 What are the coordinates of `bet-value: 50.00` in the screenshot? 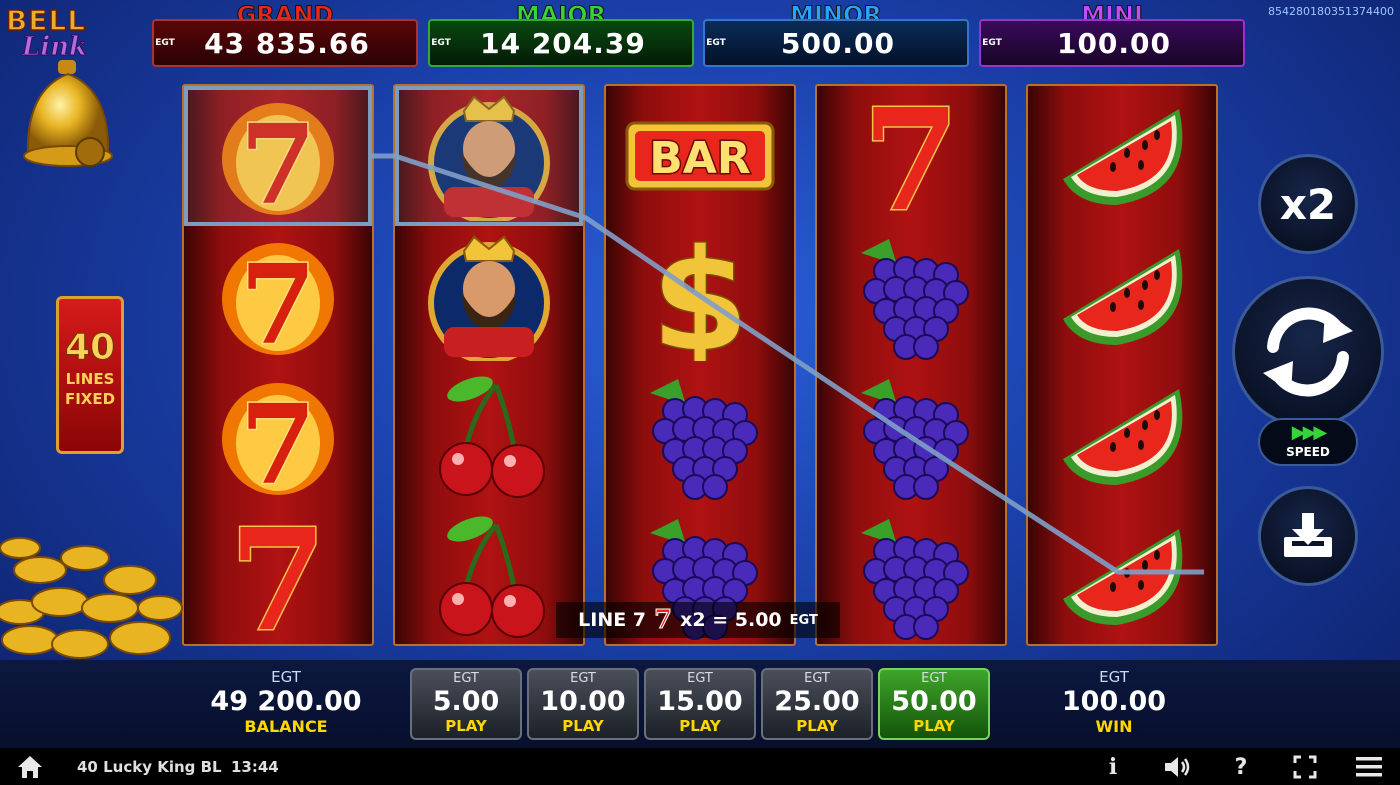 It's located at (934, 701).